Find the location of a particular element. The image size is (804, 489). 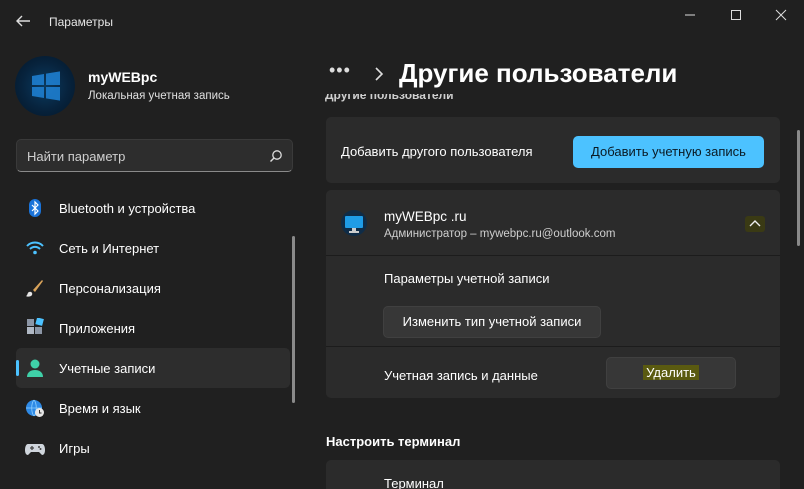

close-icon is located at coordinates (781, 15).